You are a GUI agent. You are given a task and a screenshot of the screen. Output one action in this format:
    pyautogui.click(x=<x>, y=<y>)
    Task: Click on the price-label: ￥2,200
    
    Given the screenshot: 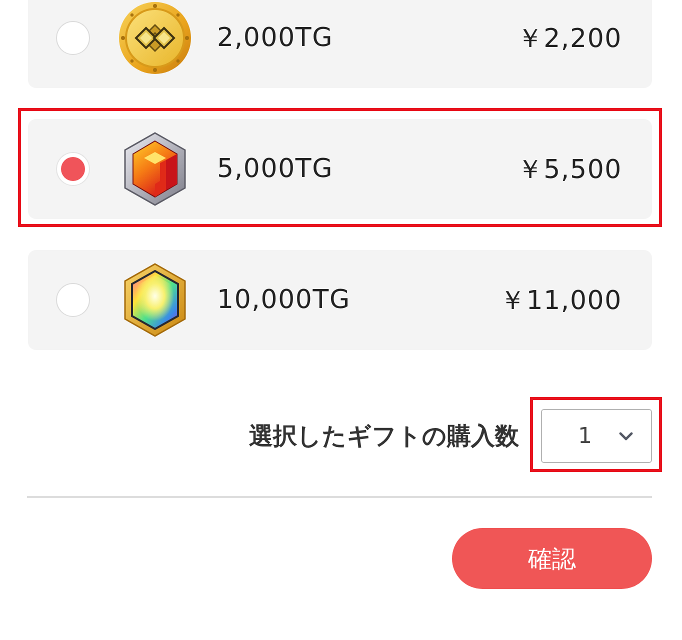 What is the action you would take?
    pyautogui.click(x=569, y=39)
    